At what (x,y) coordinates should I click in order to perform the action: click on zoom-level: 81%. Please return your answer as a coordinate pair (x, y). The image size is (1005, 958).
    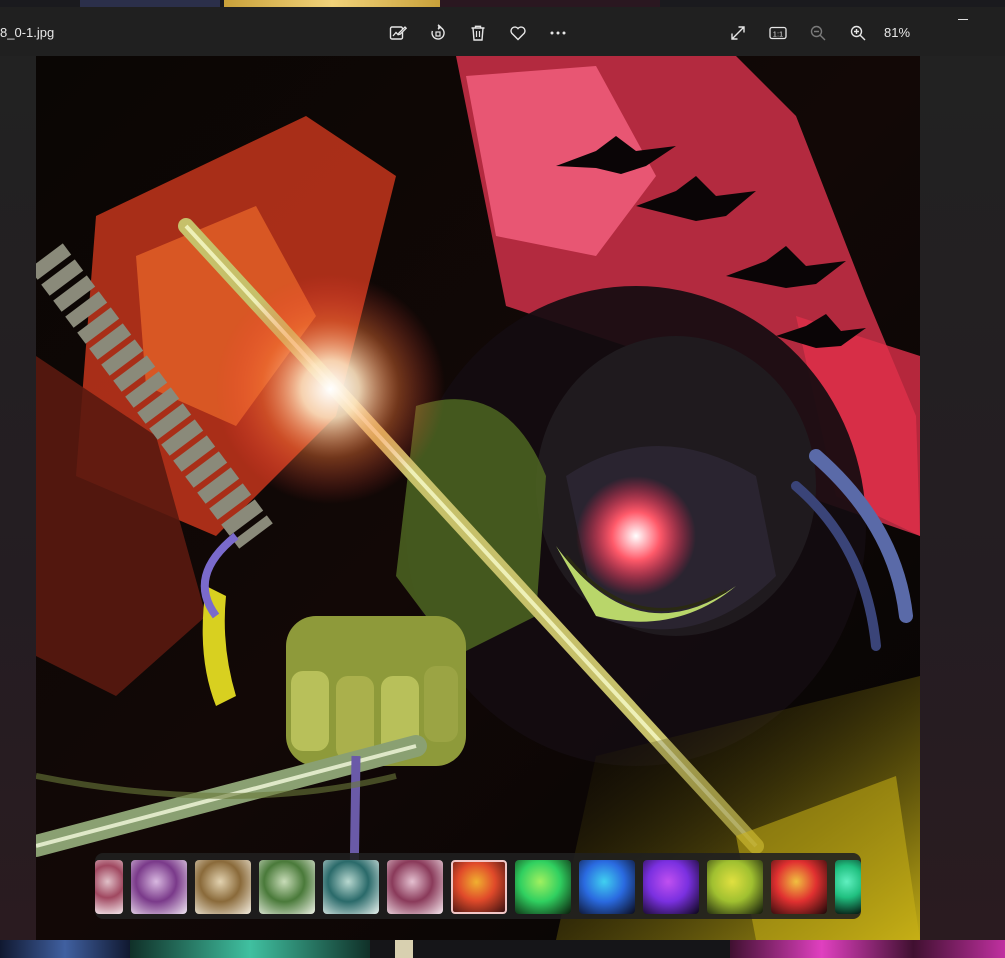
    Looking at the image, I should click on (897, 32).